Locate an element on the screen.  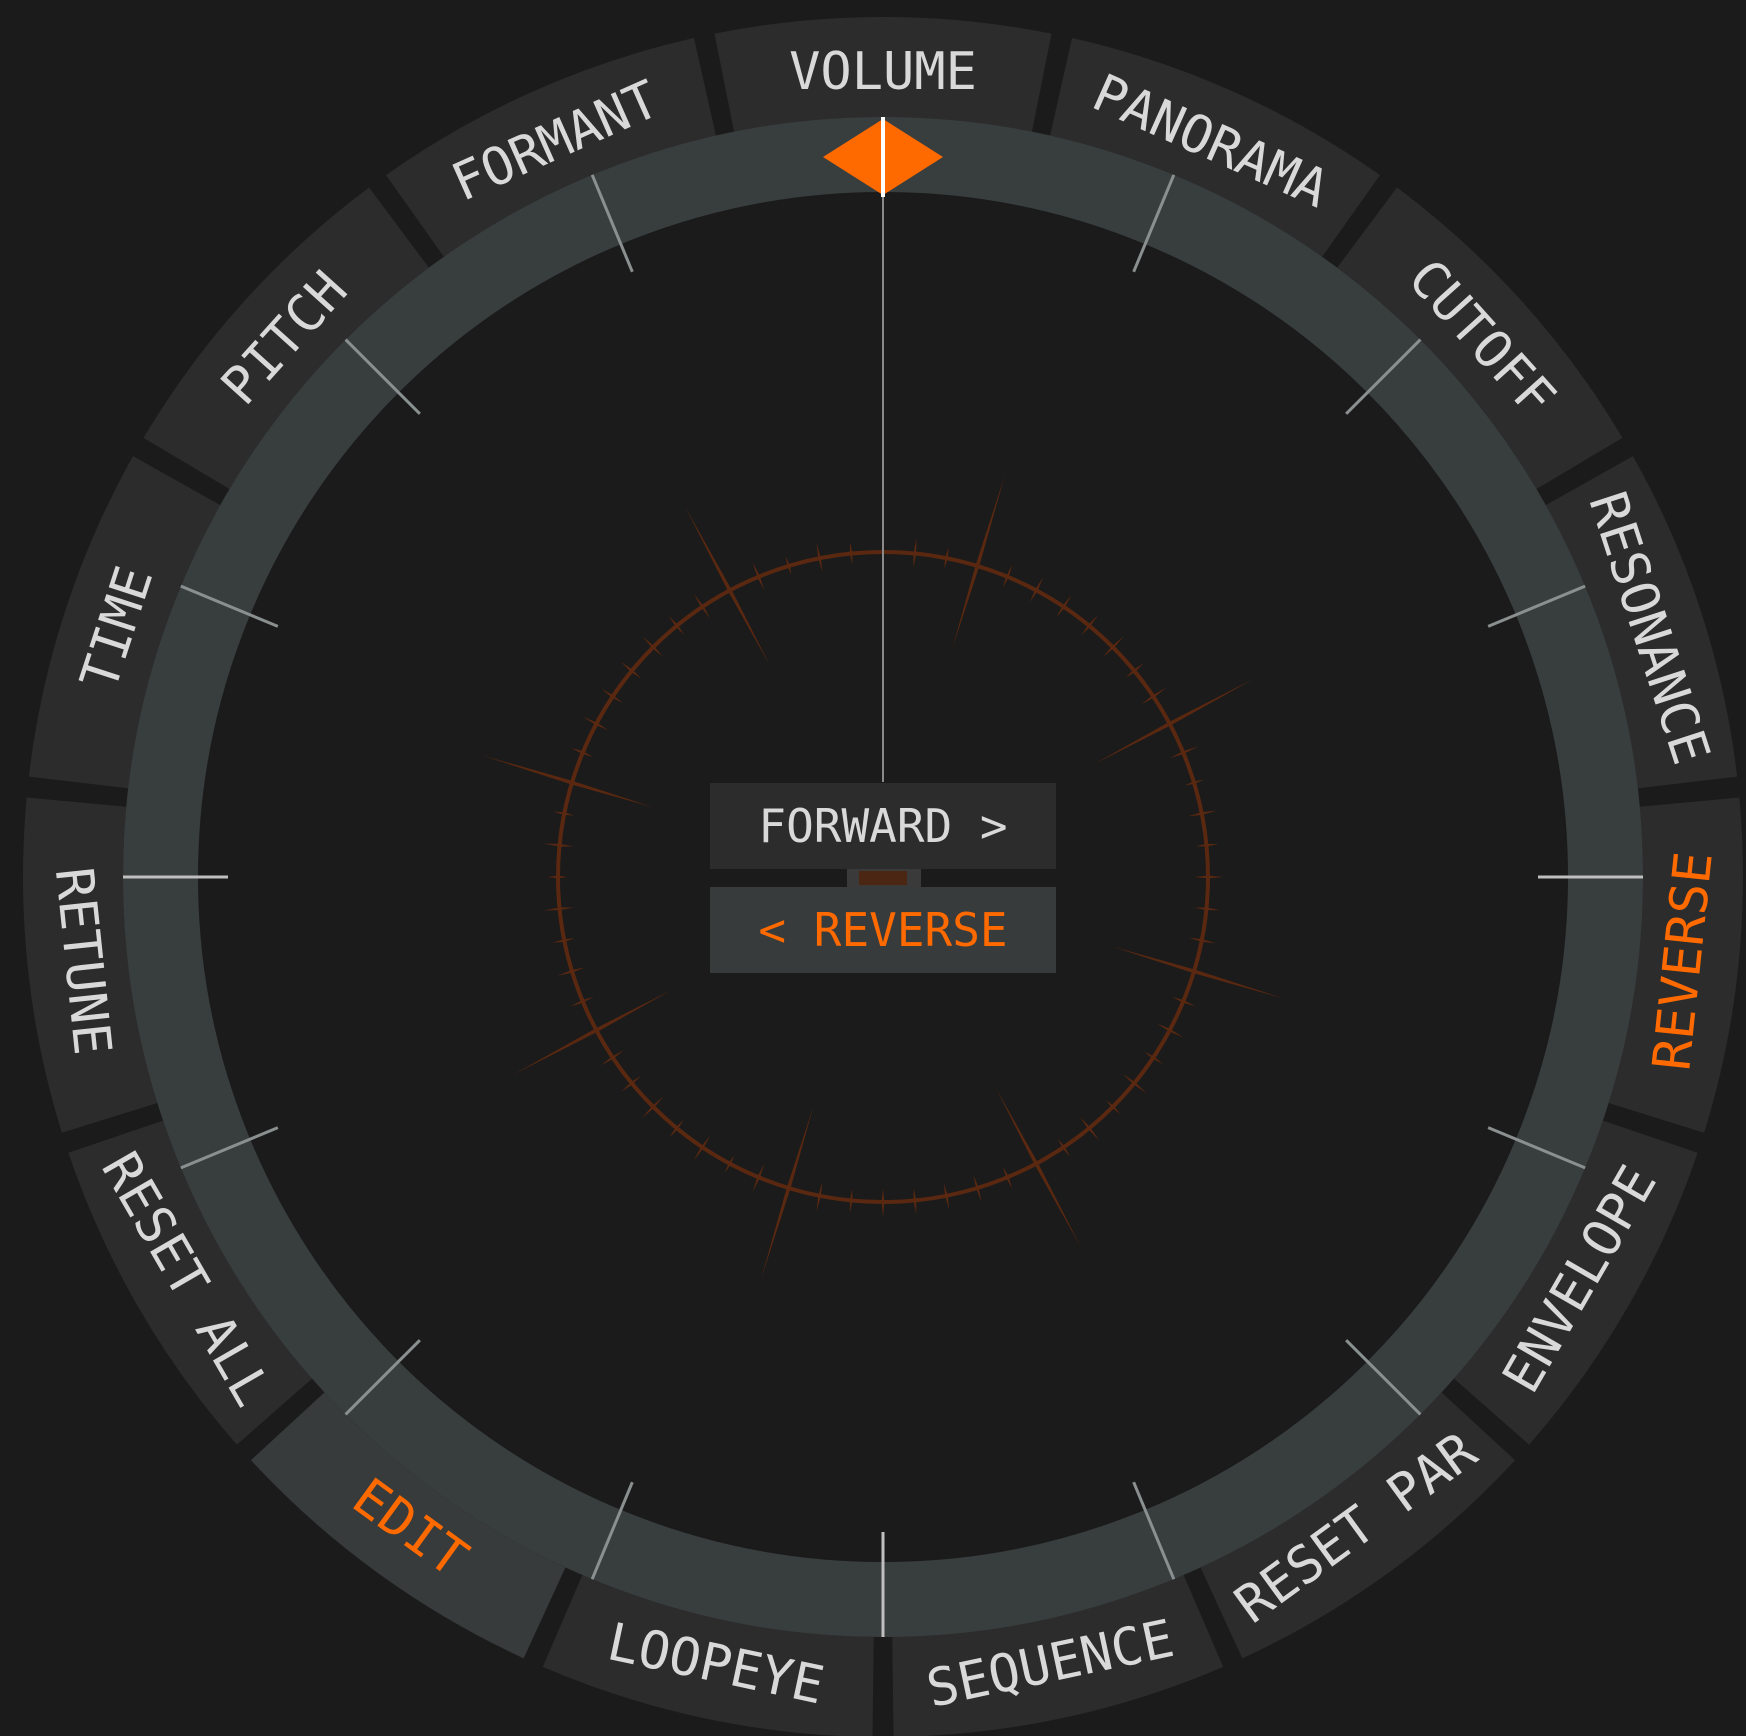
segment-volume: VOLUME is located at coordinates (883, 74).